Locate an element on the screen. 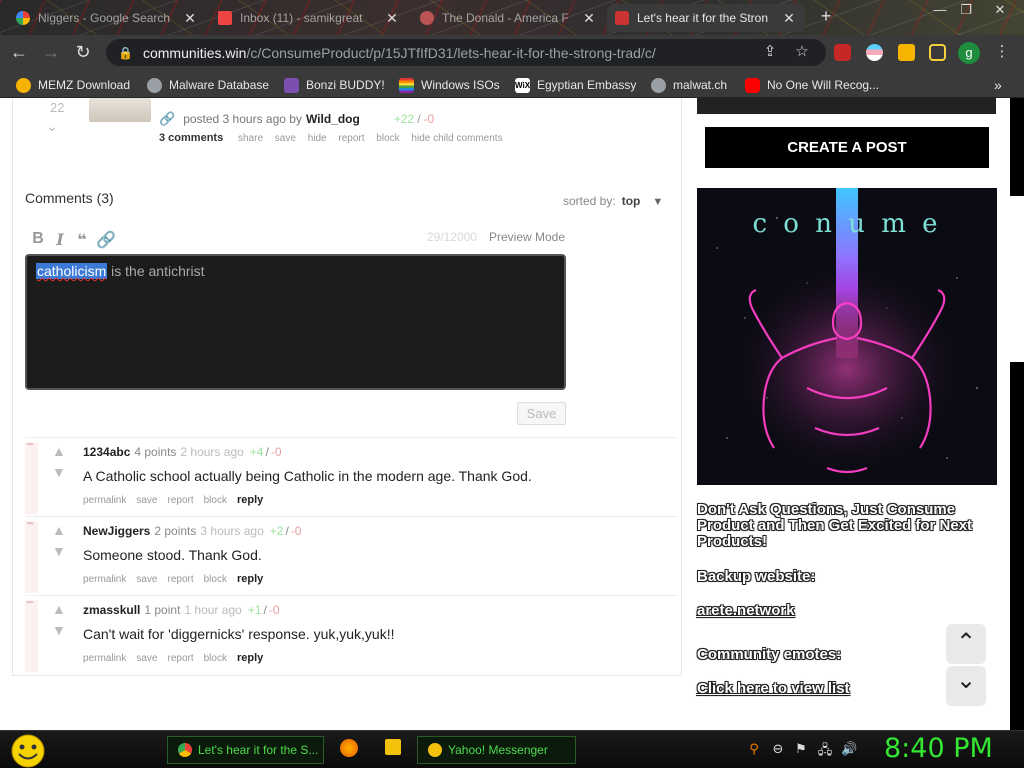 The width and height of the screenshot is (1024, 768). banner-title-text: c o n u m e is located at coordinates (846, 224).